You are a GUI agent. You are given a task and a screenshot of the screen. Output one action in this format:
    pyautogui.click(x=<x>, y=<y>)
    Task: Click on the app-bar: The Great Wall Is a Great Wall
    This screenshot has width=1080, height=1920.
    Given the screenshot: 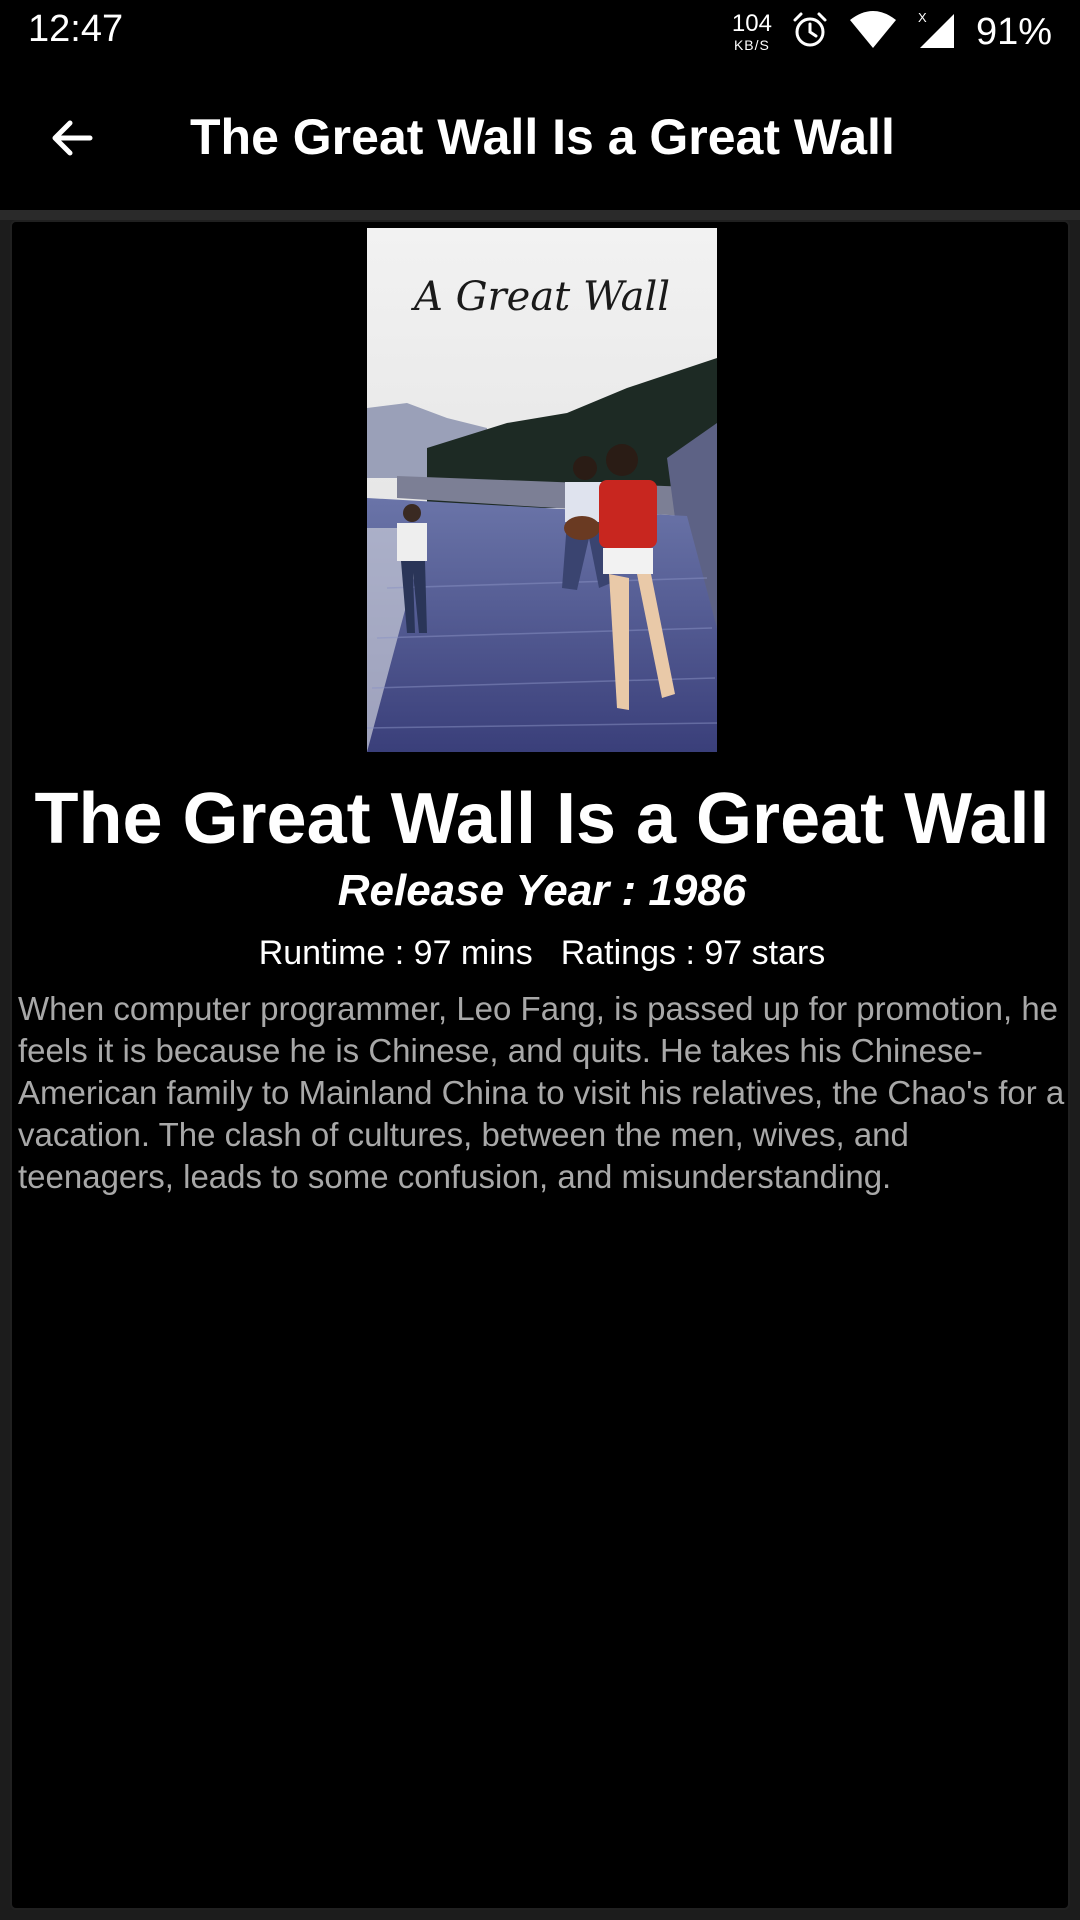 What is the action you would take?
    pyautogui.click(x=540, y=137)
    